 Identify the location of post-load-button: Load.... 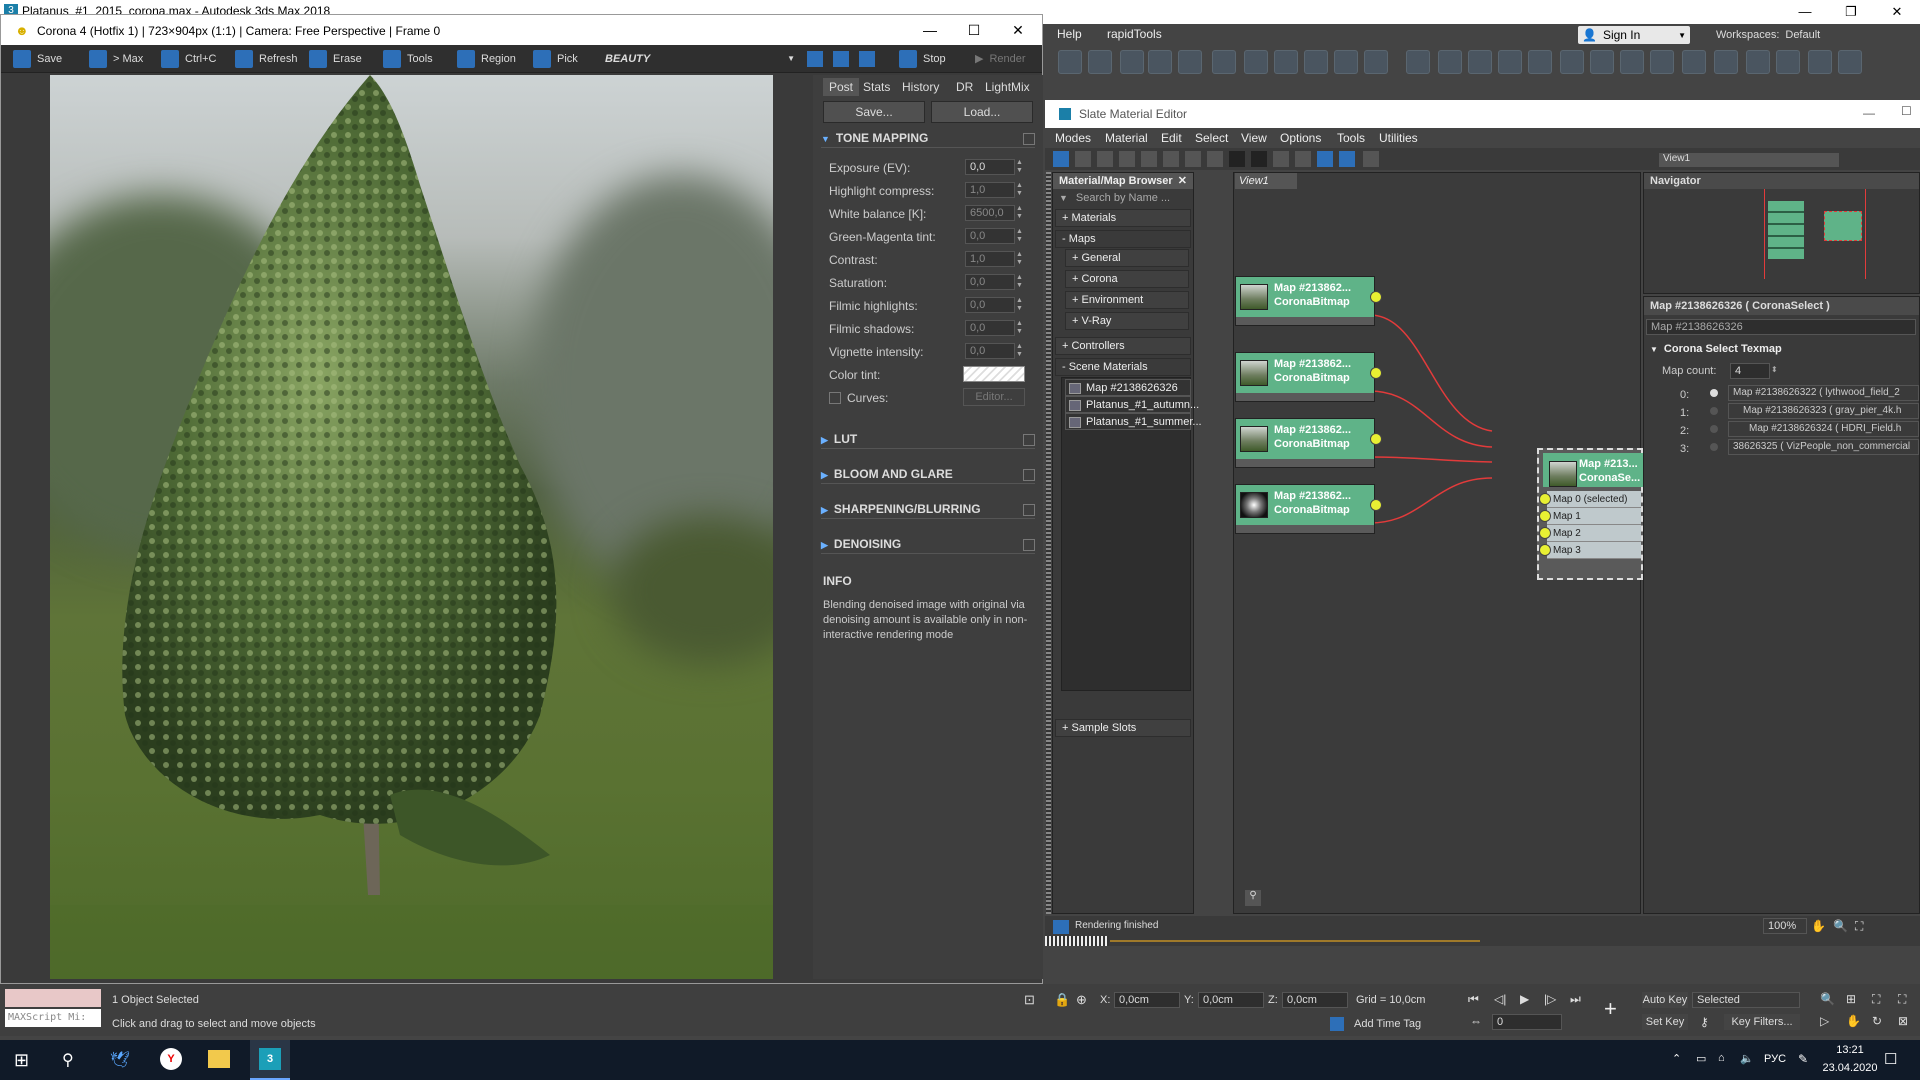
(982, 112).